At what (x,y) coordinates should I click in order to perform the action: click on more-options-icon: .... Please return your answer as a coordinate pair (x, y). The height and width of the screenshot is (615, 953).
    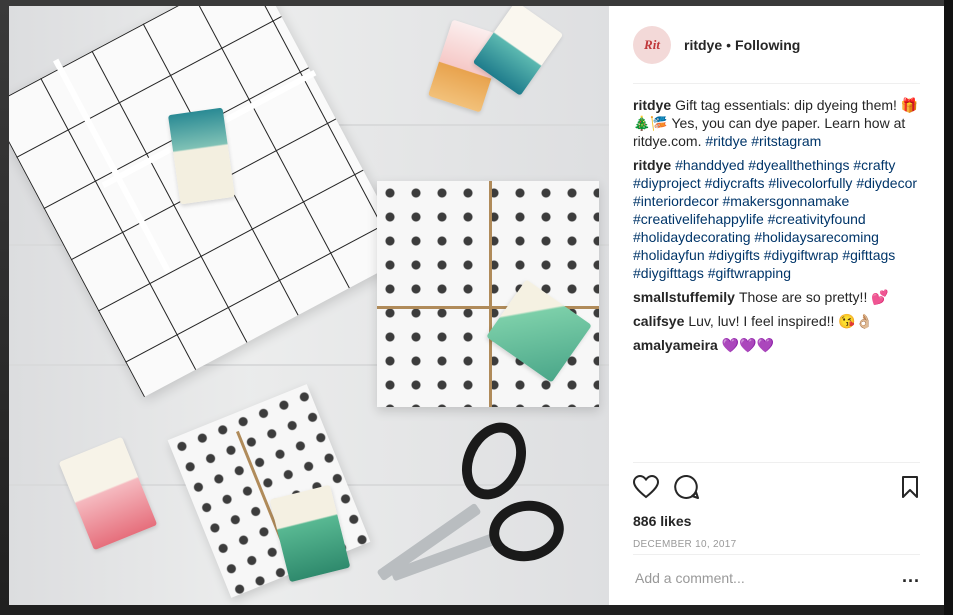
    Looking at the image, I should click on (911, 576).